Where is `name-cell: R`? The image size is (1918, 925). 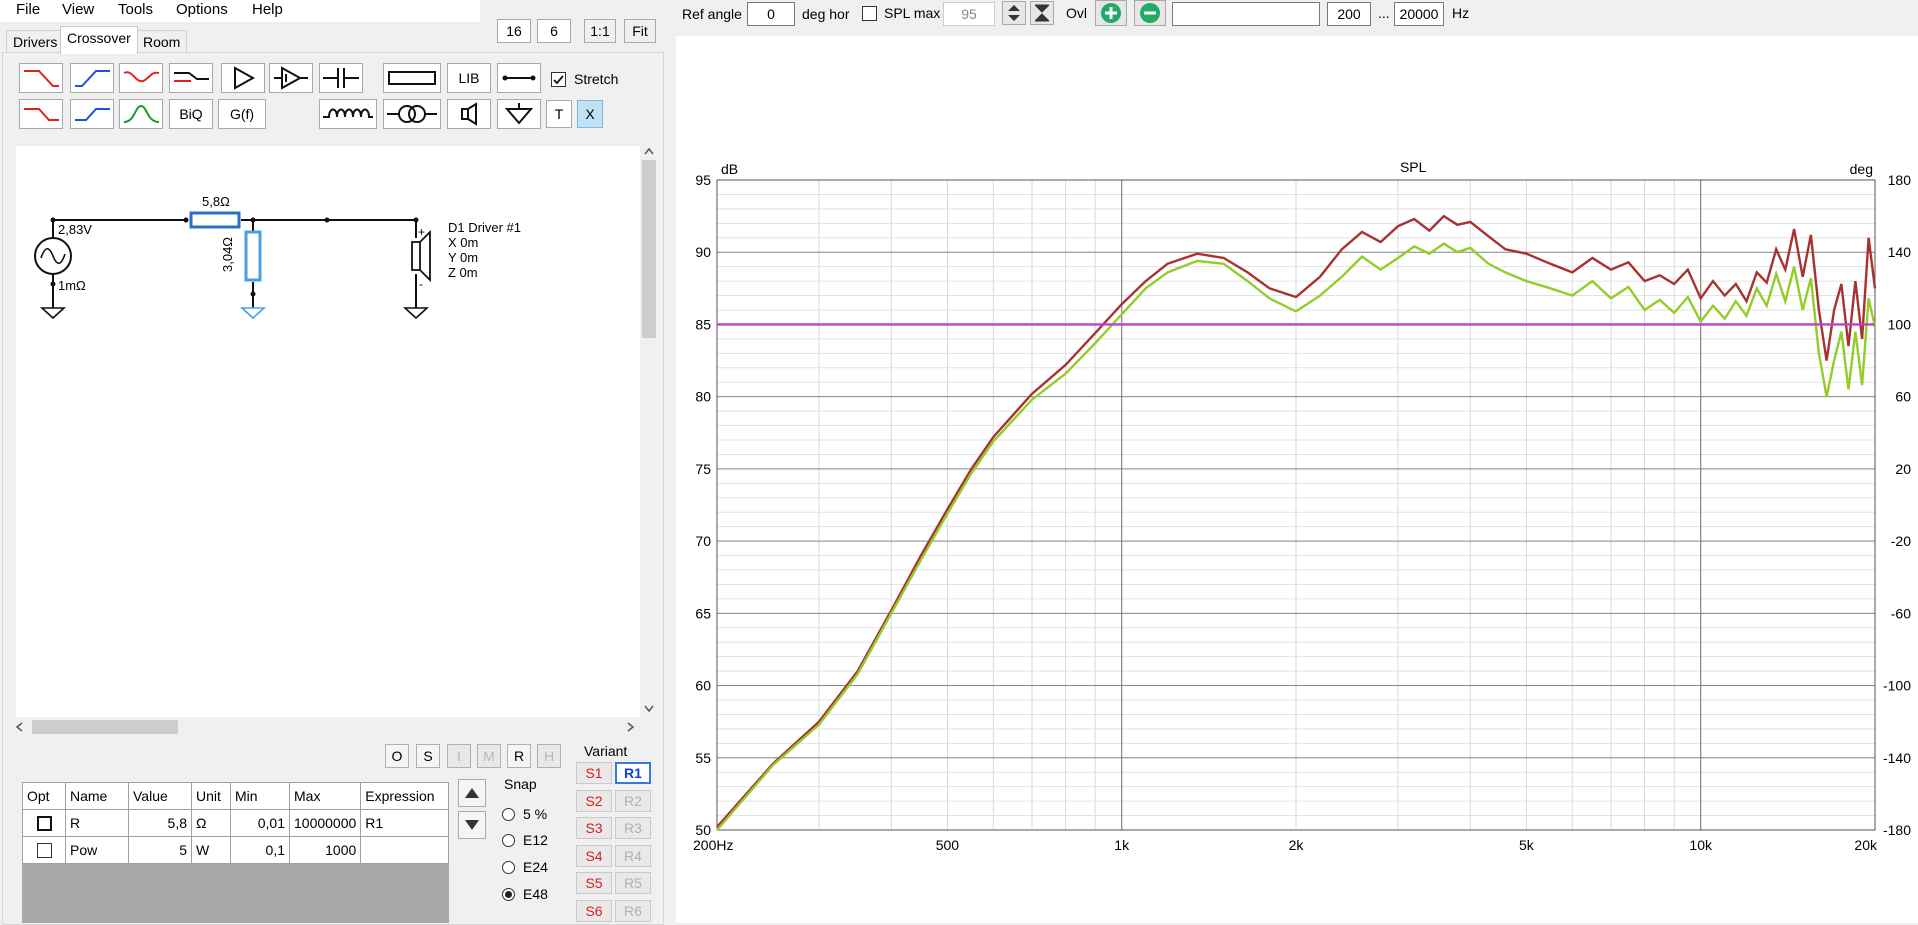
name-cell: R is located at coordinates (97, 823).